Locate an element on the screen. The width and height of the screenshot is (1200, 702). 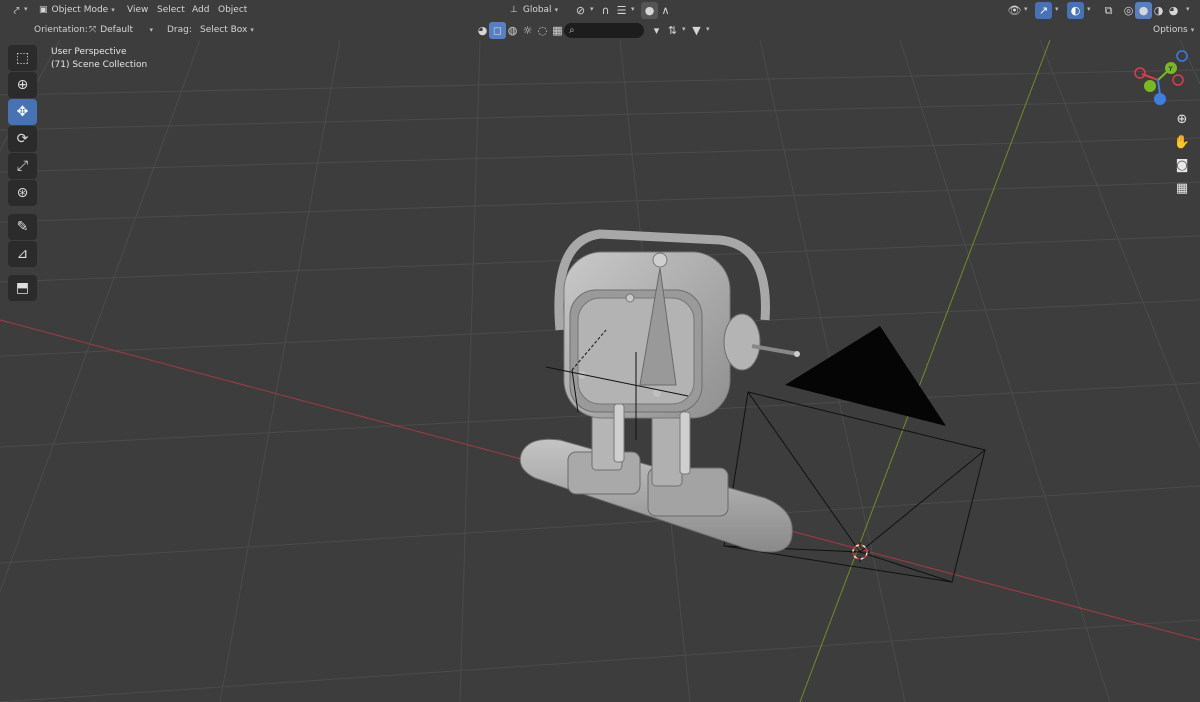
transform-tool: ⊛ is located at coordinates (22, 193).